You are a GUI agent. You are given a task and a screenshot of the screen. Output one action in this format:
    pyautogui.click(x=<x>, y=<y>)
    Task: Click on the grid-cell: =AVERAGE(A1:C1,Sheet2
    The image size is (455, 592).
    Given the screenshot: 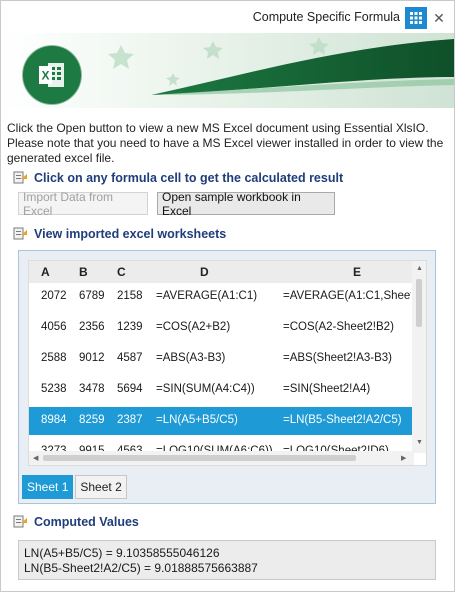 What is the action you would take?
    pyautogui.click(x=347, y=296)
    